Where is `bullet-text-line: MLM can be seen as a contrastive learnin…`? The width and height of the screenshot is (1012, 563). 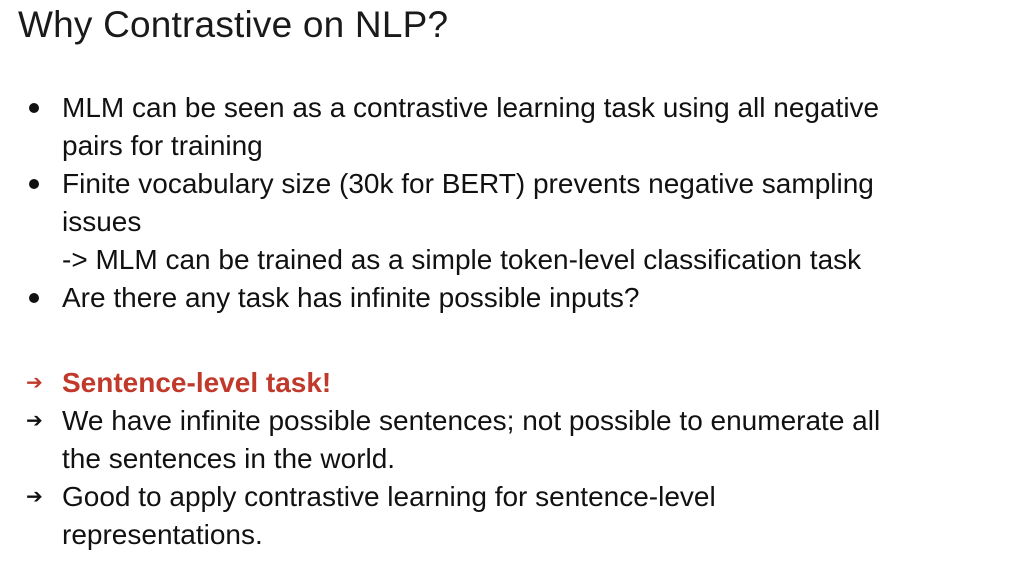
bullet-text-line: MLM can be seen as a contrastive learnin… is located at coordinates (471, 107).